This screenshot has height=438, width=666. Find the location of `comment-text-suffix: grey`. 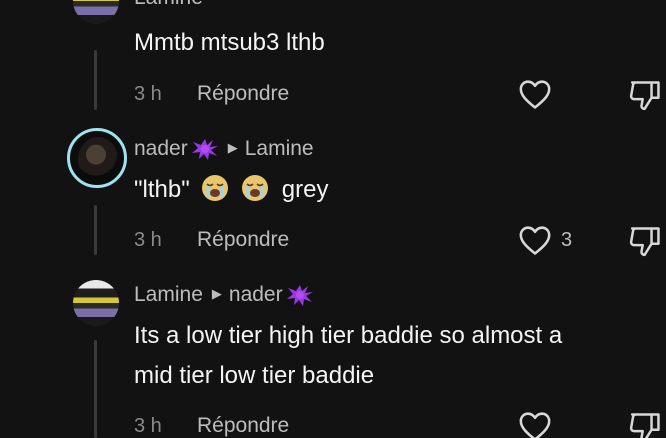

comment-text-suffix: grey is located at coordinates (305, 189).